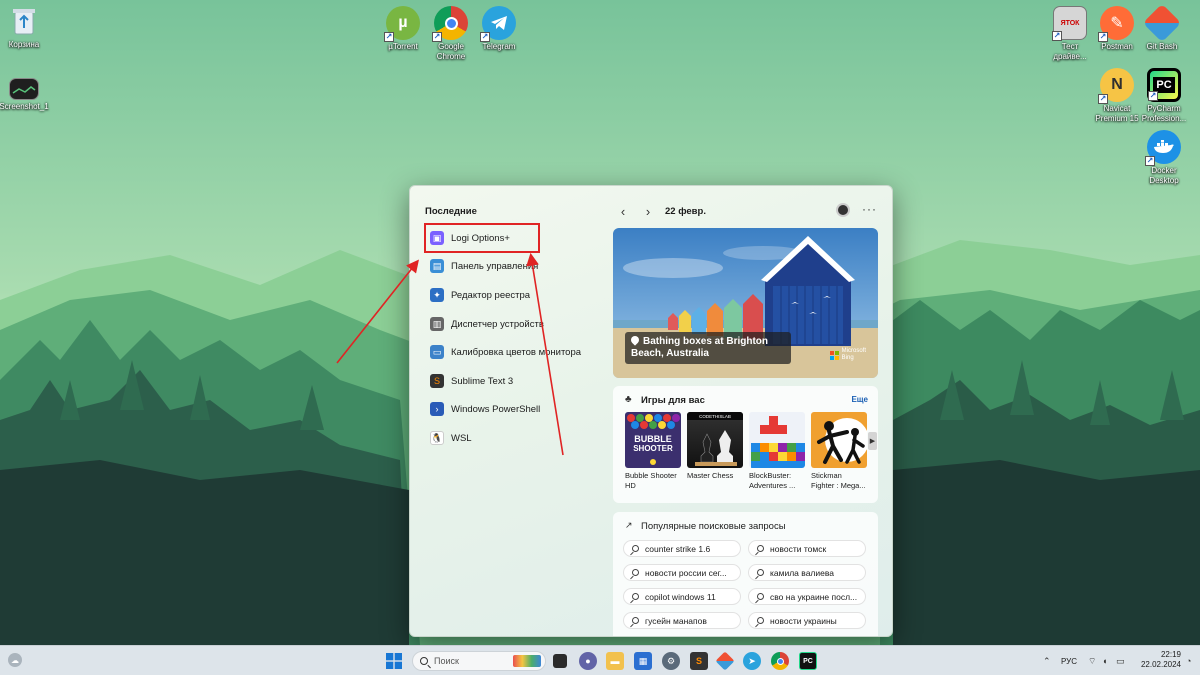  I want to click on brand-line-2: Bing, so click(847, 358).